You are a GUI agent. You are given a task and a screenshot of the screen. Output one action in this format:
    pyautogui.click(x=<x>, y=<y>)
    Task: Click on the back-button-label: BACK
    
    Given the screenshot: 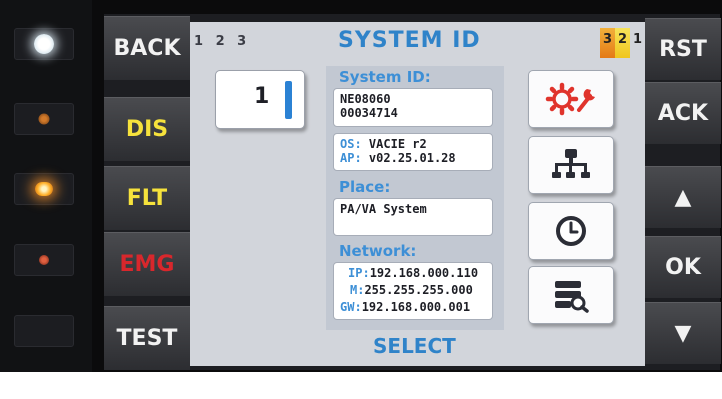 What is the action you would take?
    pyautogui.click(x=147, y=48)
    